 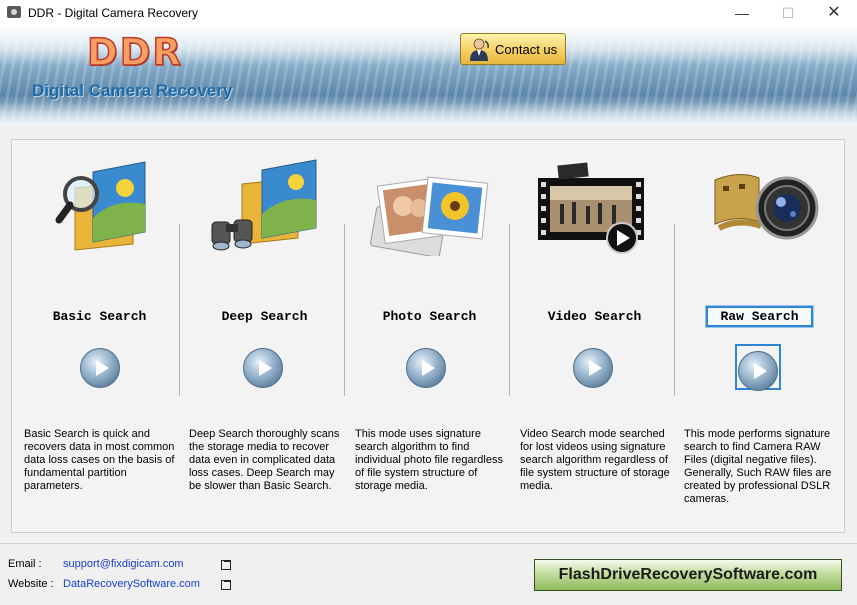 I want to click on email-label: Email :, so click(x=25, y=564).